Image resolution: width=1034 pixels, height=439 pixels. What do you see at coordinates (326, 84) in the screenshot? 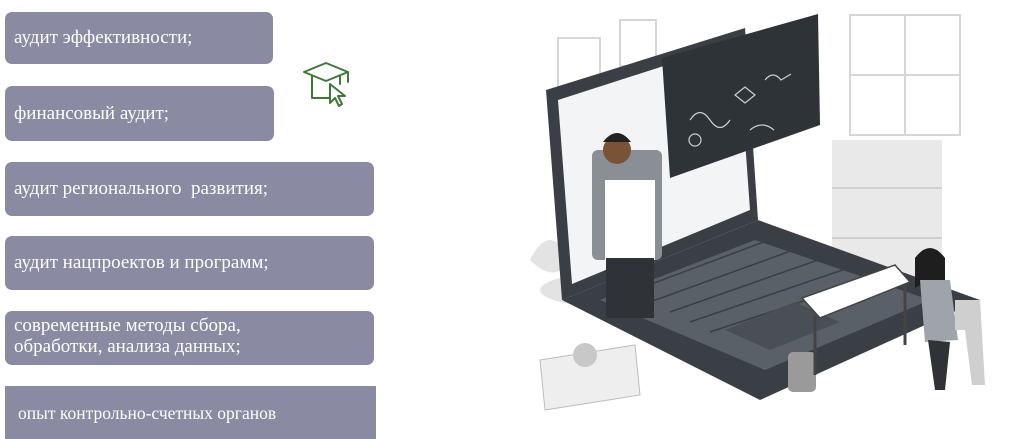
I see `graduation-cap-cursor-icon` at bounding box center [326, 84].